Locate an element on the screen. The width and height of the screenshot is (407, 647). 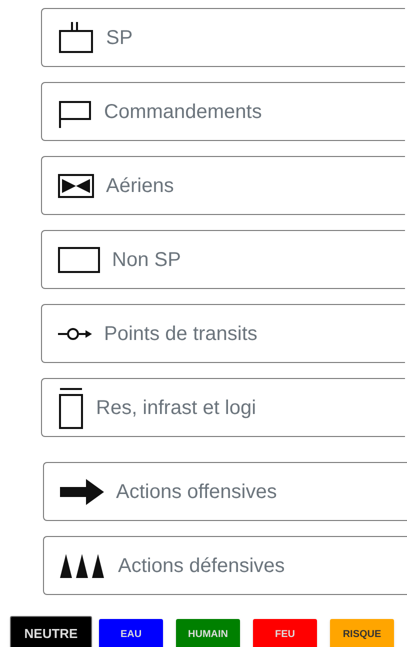
theme-button: EAU is located at coordinates (131, 633).